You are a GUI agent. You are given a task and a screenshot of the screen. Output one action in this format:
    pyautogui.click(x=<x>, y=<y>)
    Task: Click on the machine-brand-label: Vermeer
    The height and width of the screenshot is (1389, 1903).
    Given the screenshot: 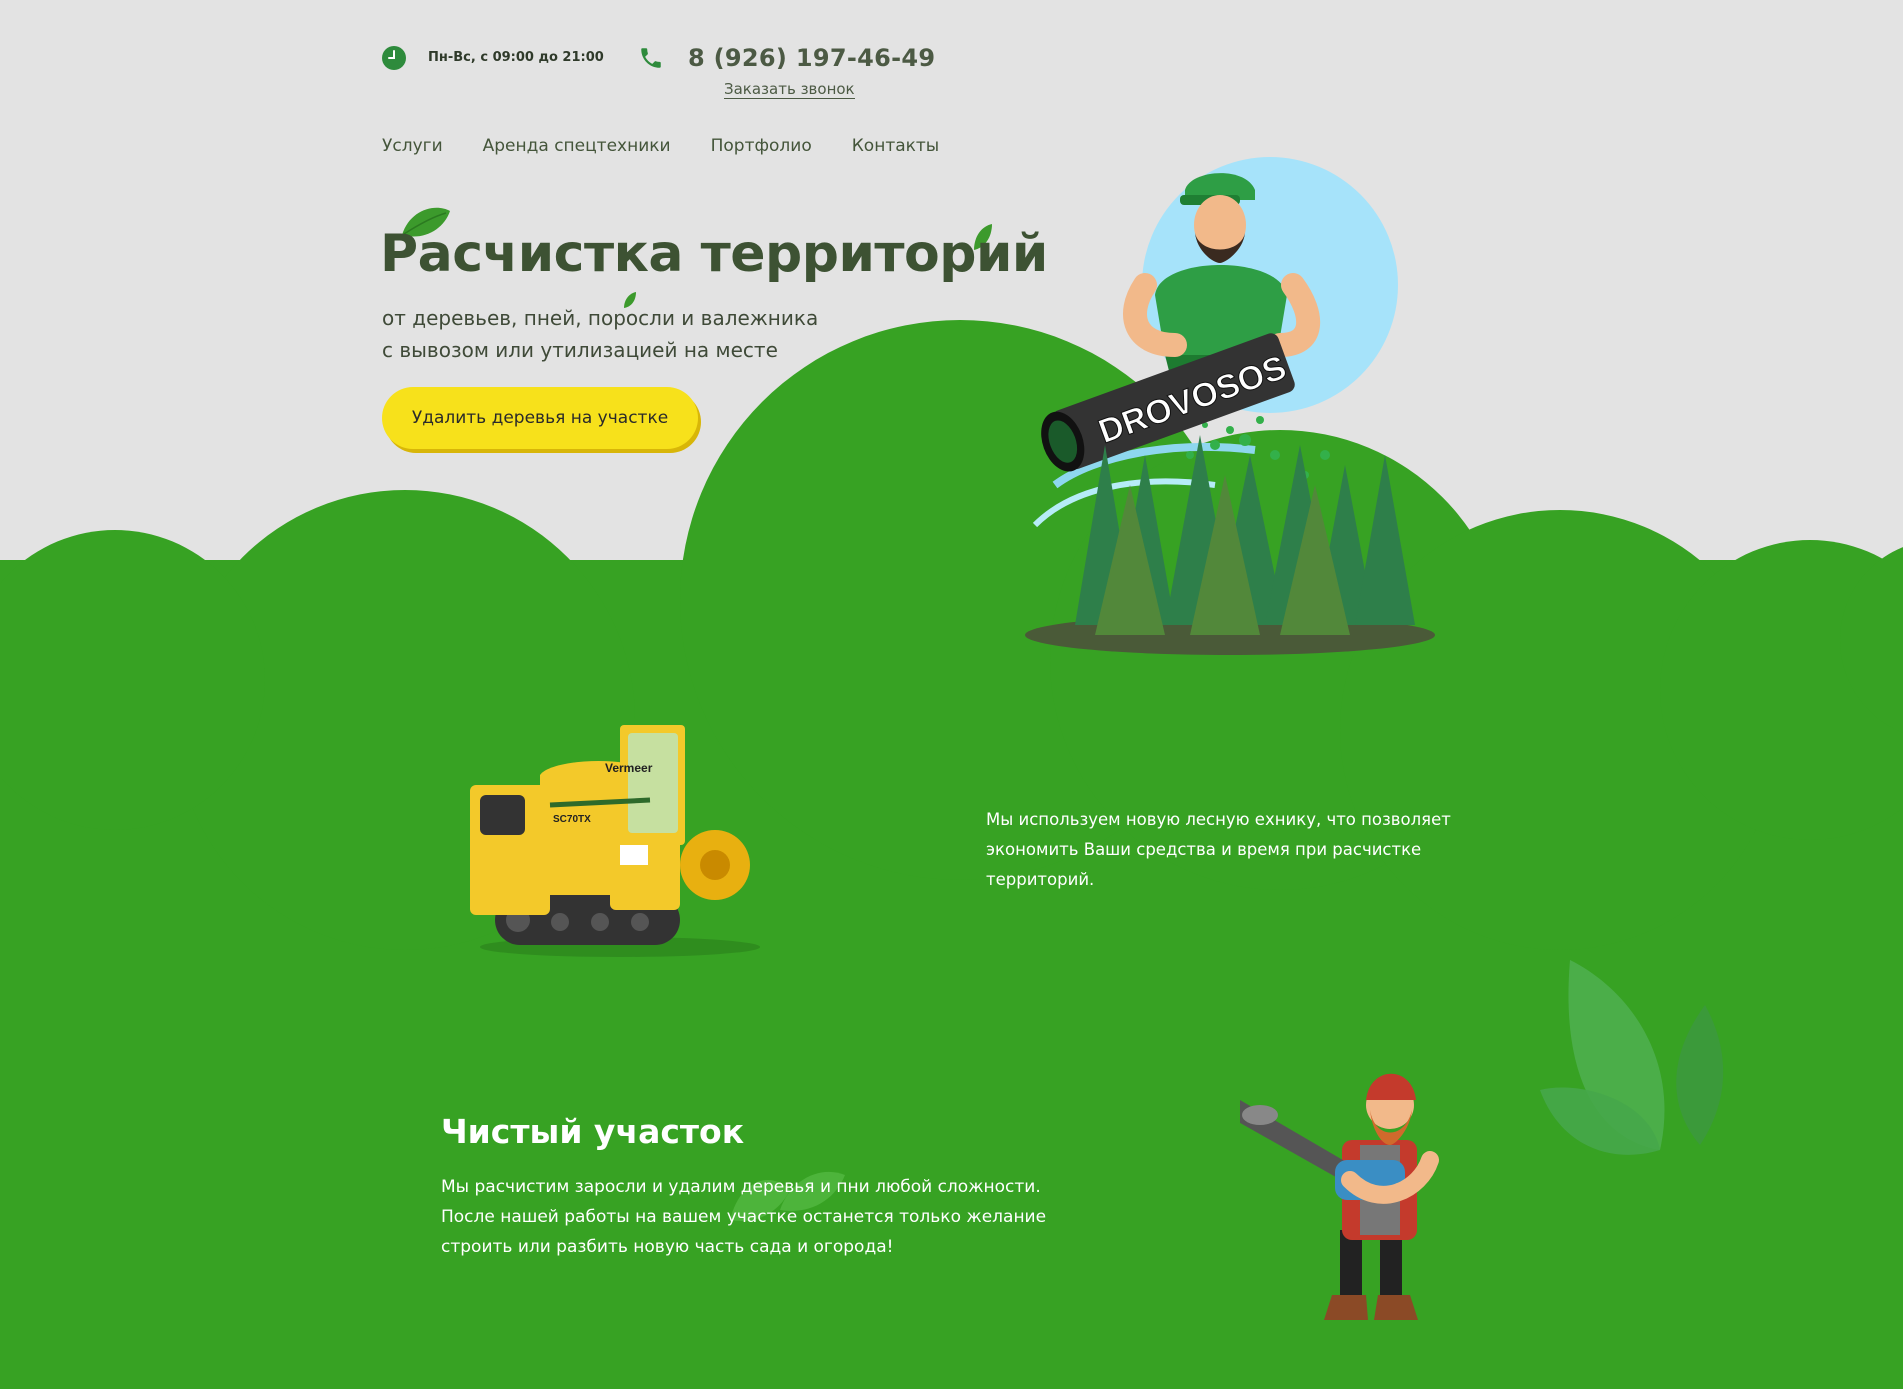 What is the action you would take?
    pyautogui.click(x=629, y=768)
    